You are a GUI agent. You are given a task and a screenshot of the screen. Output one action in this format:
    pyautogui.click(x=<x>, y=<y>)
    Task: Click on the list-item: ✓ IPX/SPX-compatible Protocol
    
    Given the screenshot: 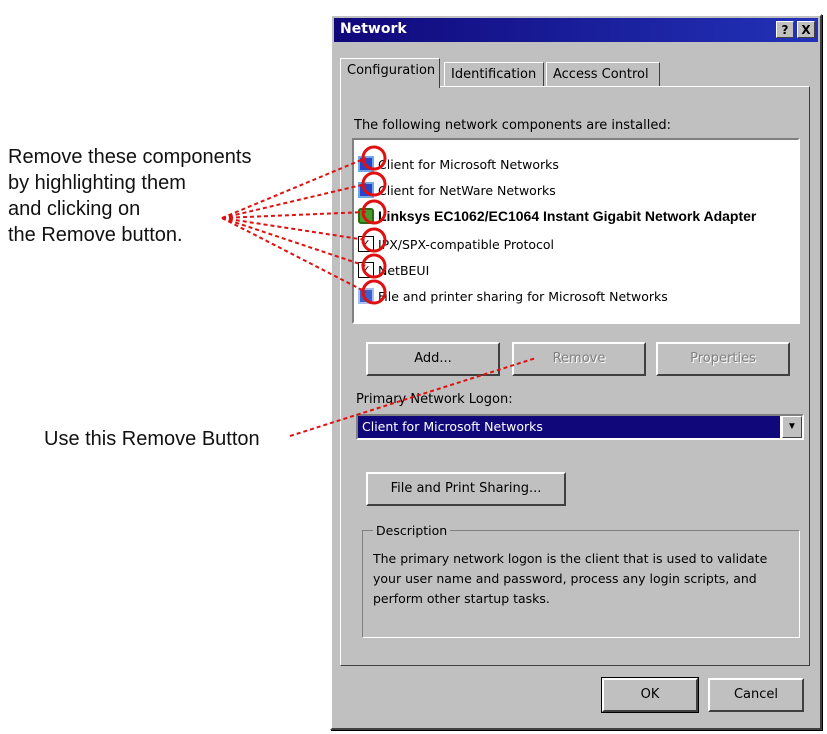 What is the action you would take?
    pyautogui.click(x=456, y=244)
    